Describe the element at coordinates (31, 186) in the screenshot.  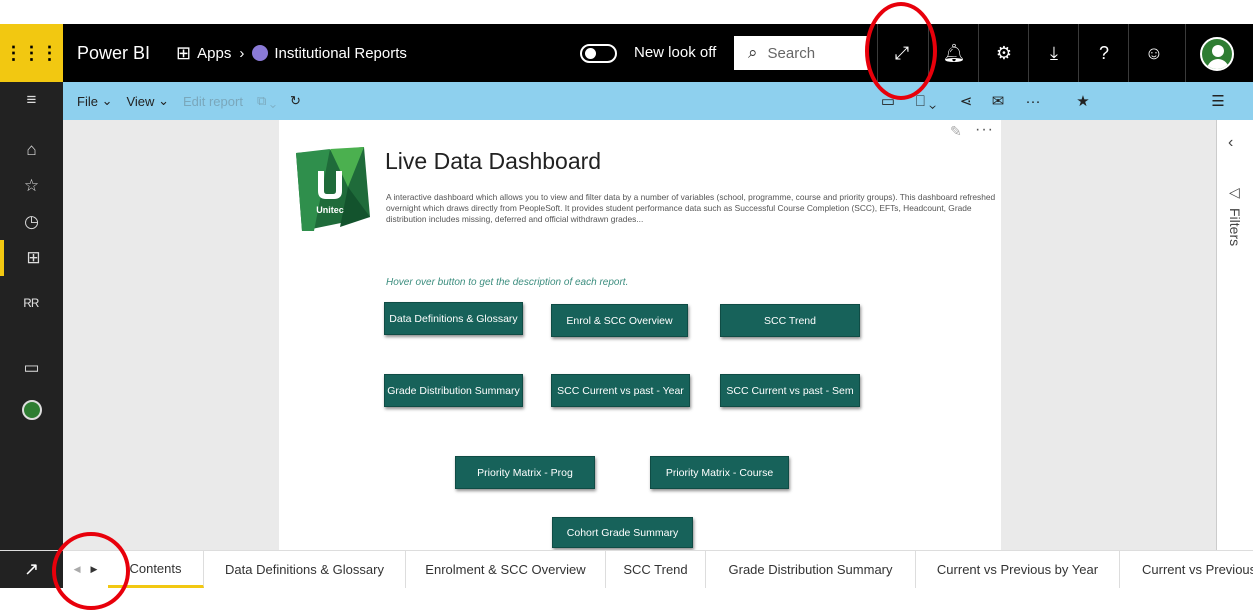
I see `favorites-star-icon: ☆` at that location.